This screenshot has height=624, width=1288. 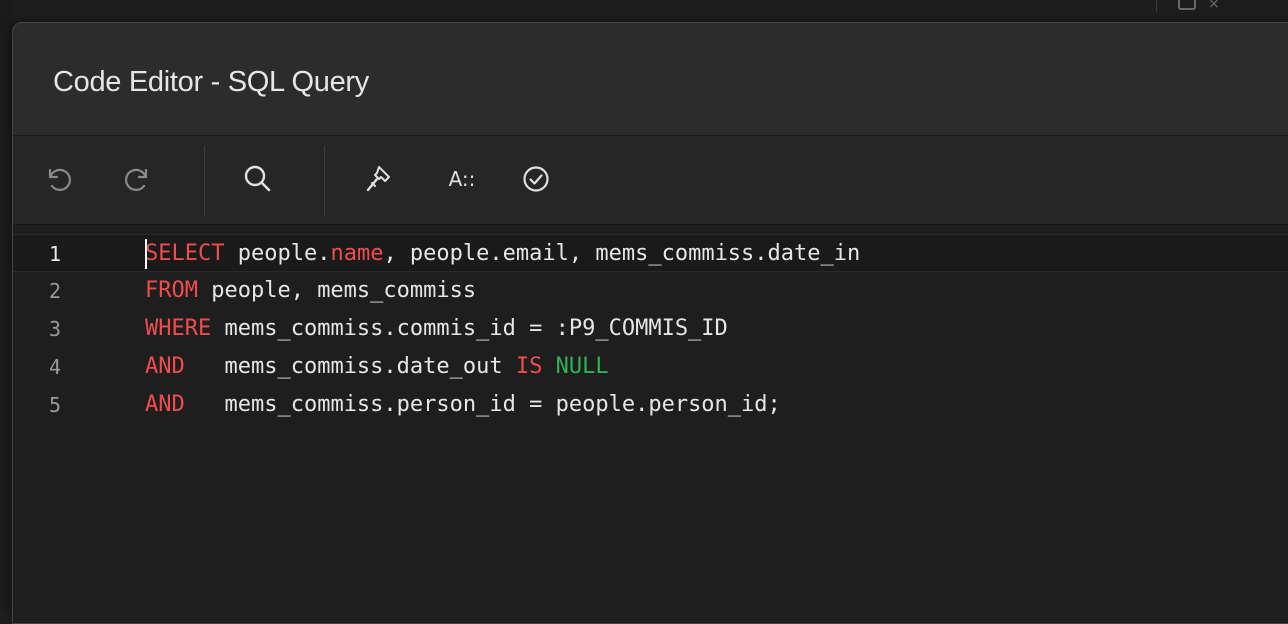 What do you see at coordinates (337, 290) in the screenshot?
I see `sql-text: people, mems_commiss` at bounding box center [337, 290].